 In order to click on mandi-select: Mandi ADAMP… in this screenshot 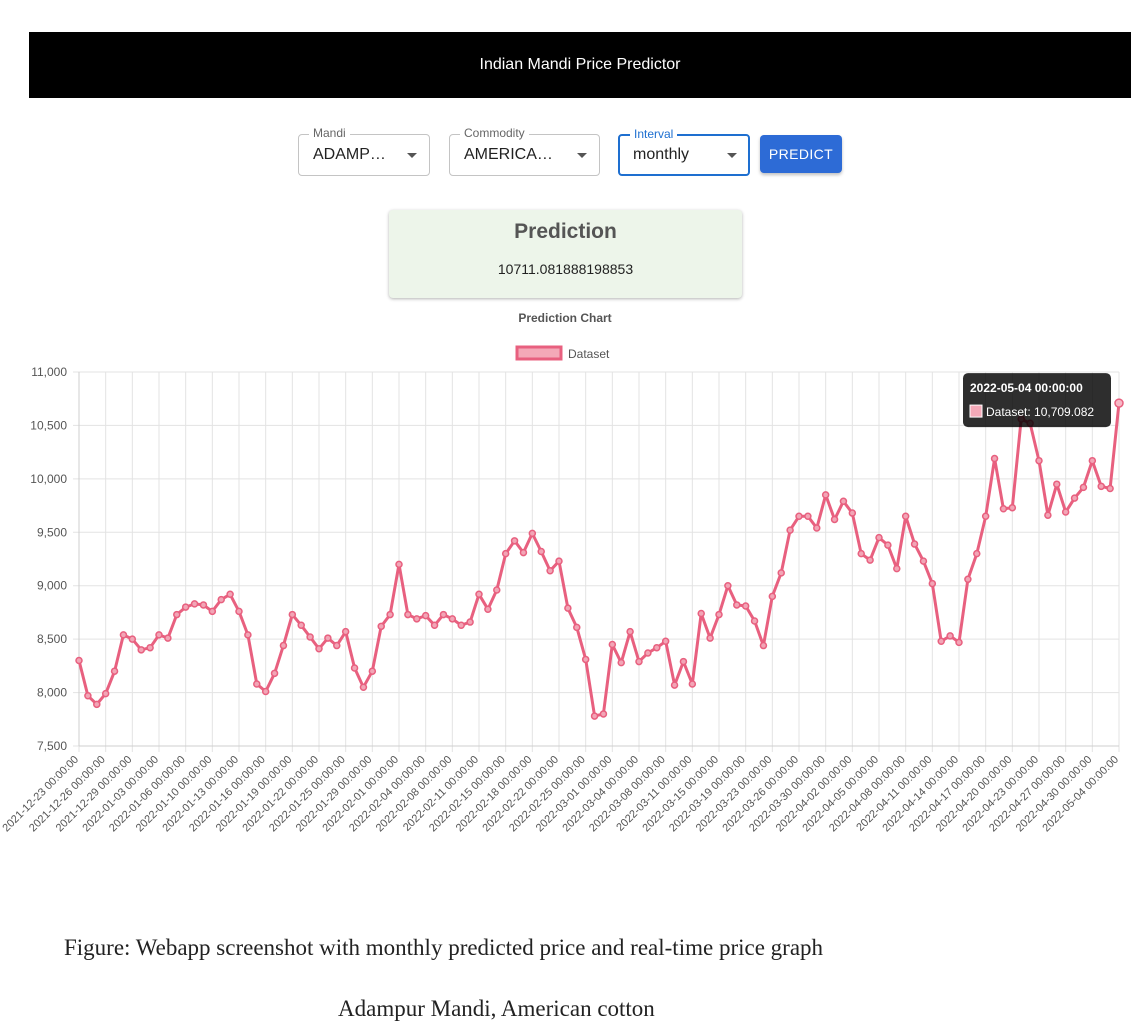, I will do `click(364, 151)`.